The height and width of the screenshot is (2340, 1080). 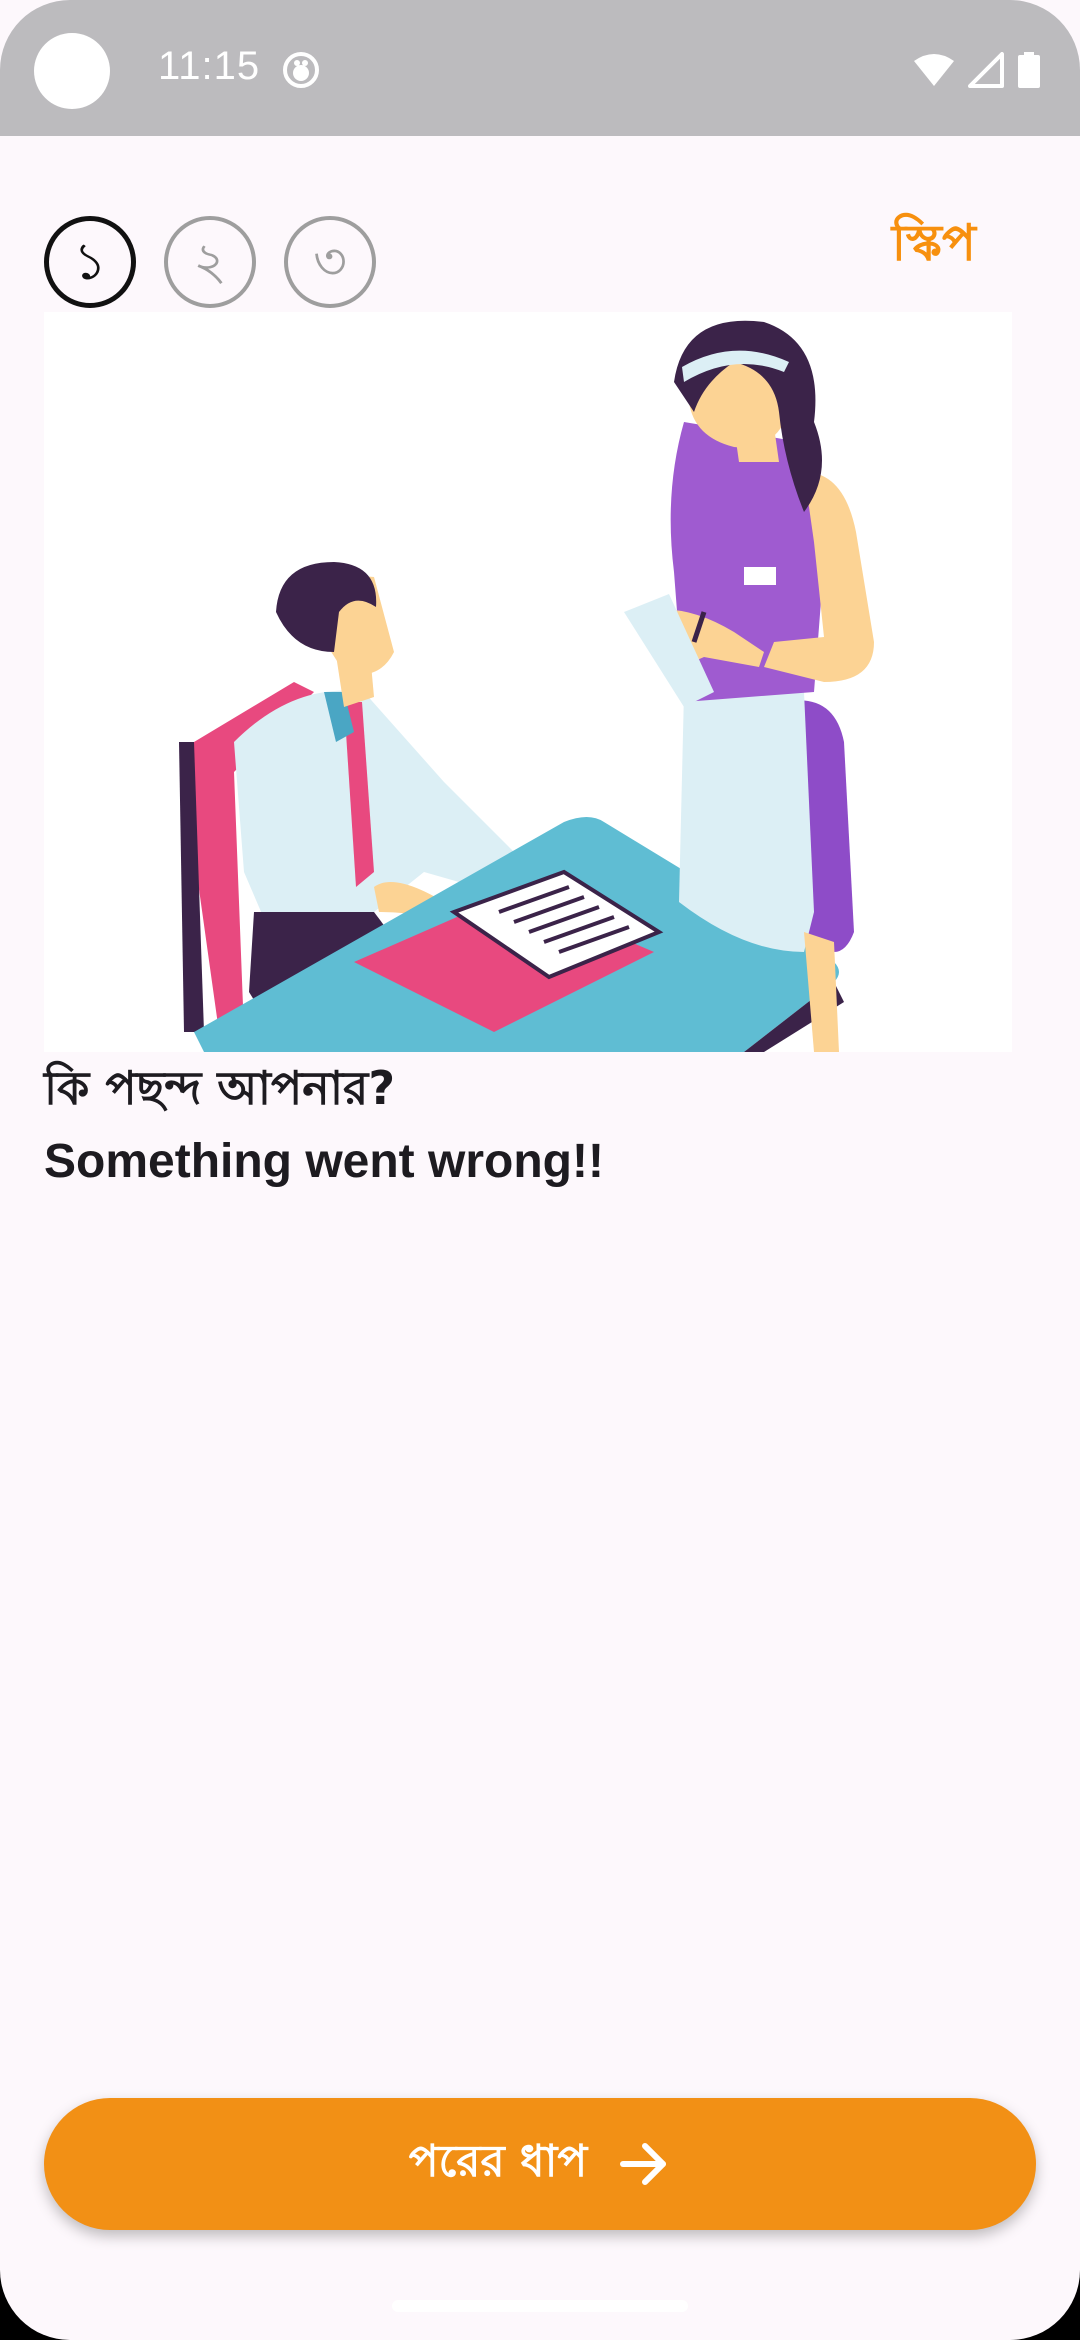 I want to click on notification-face-icon, so click(x=301, y=70).